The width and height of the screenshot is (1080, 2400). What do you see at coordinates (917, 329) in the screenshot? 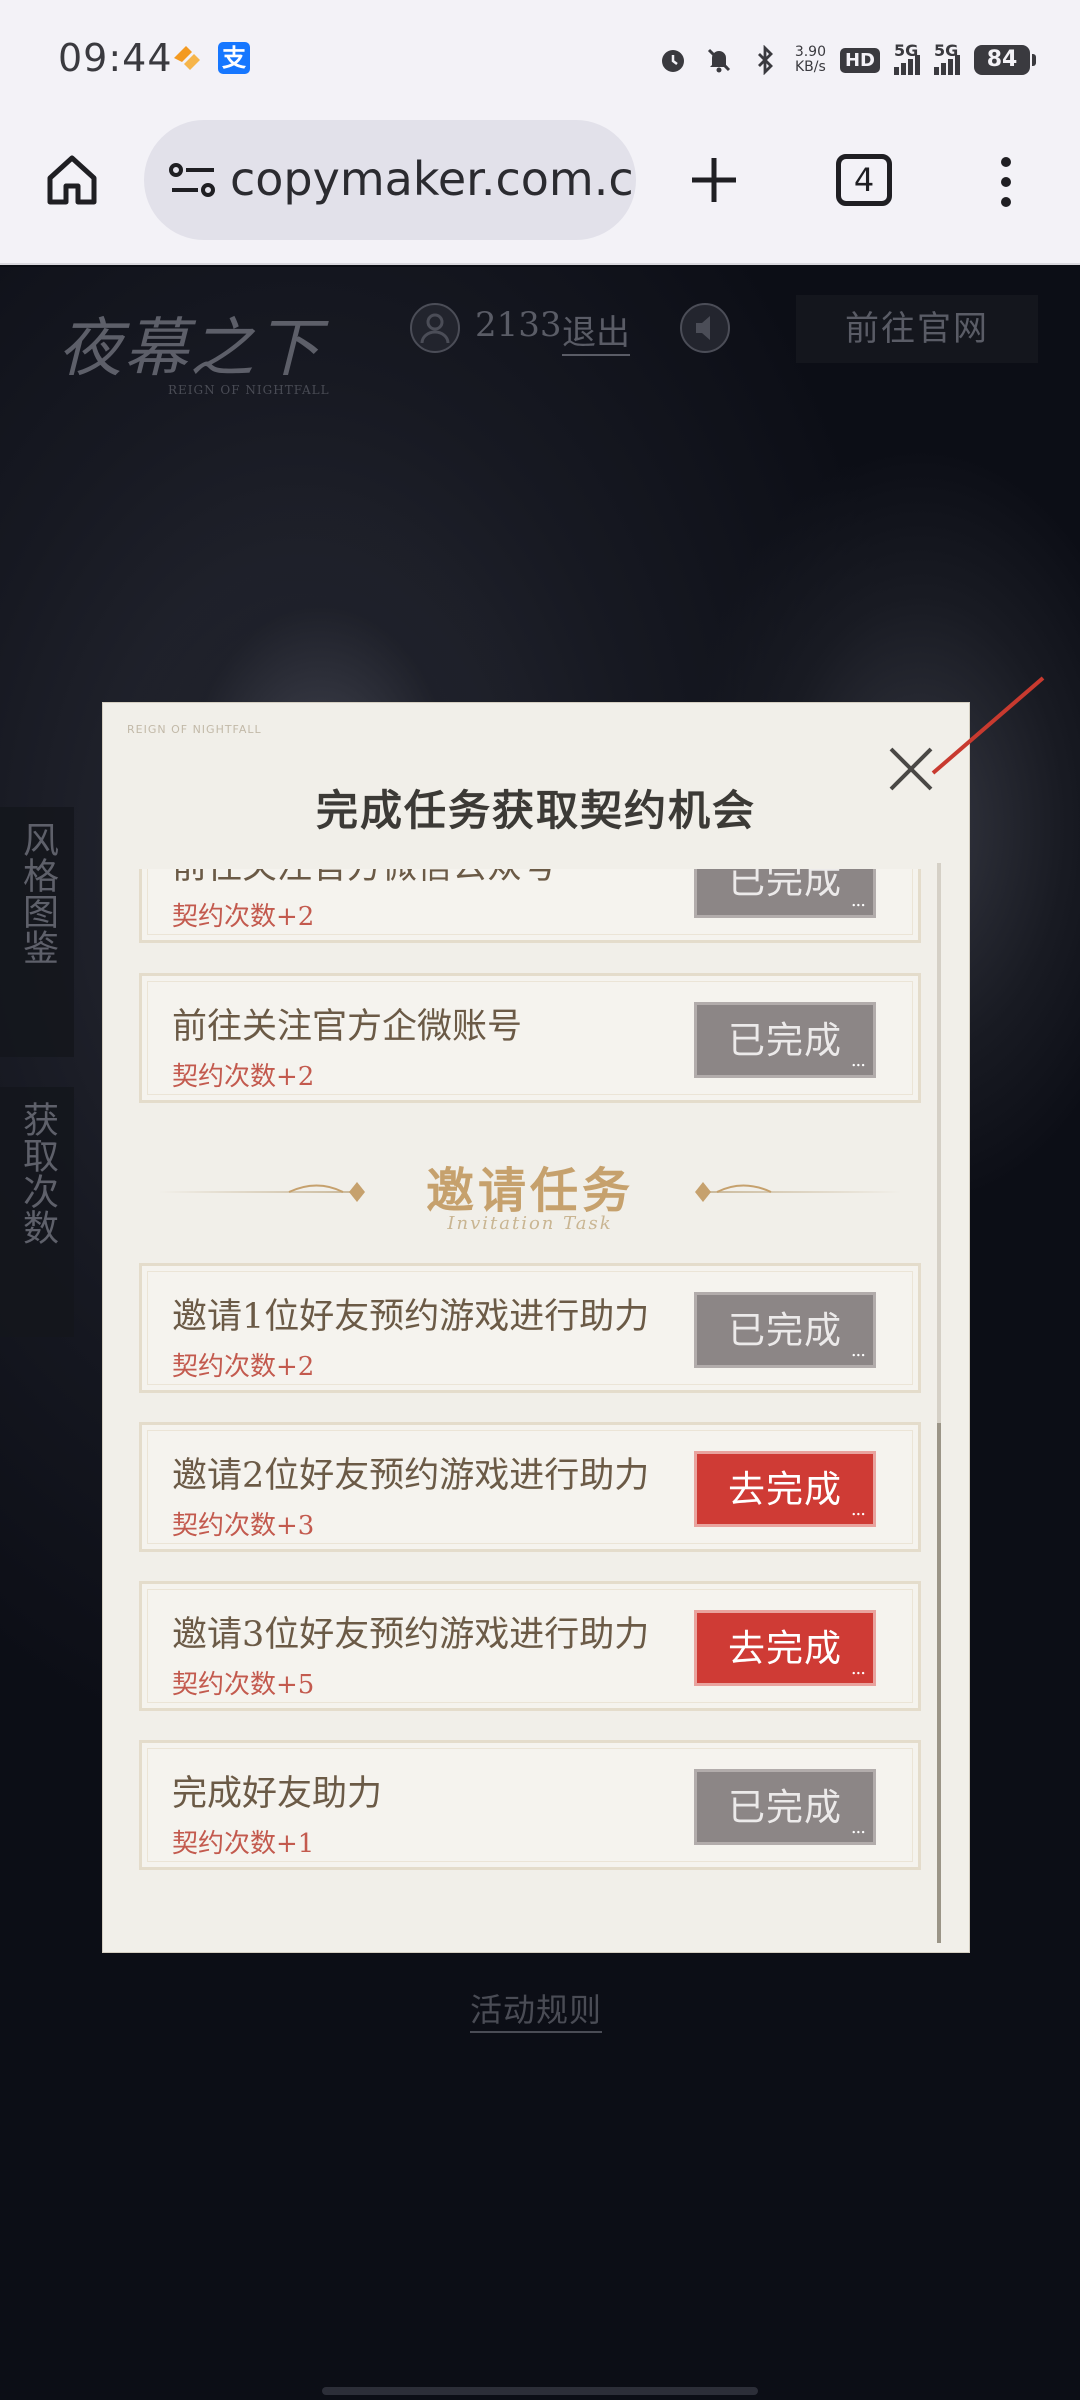
I see `official-site-button: 前往官网` at bounding box center [917, 329].